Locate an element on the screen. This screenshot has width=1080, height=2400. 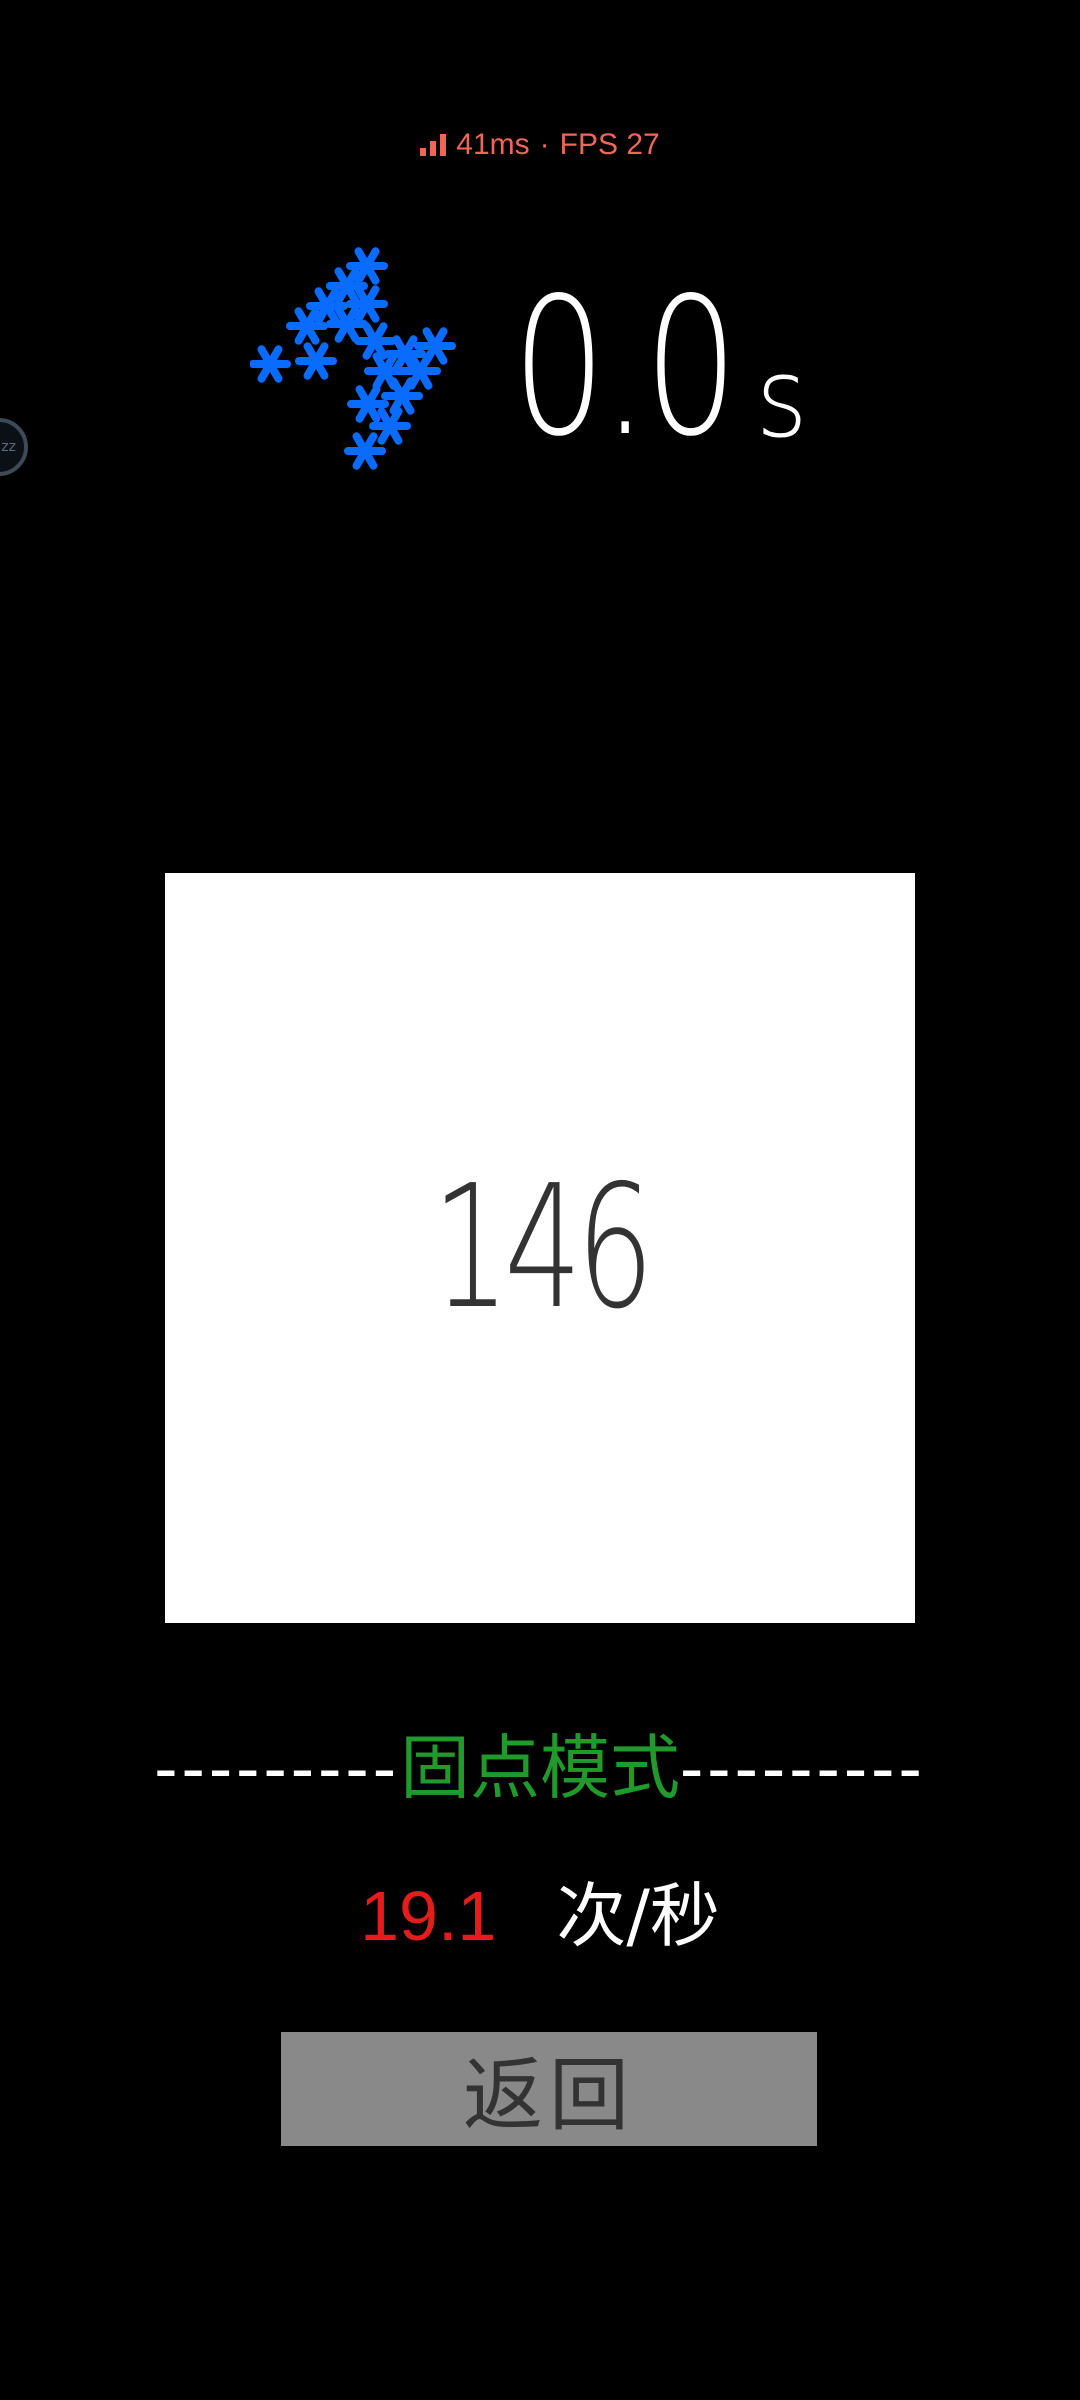
mode-banner: ---------固点模式--------- is located at coordinates (540, 1762).